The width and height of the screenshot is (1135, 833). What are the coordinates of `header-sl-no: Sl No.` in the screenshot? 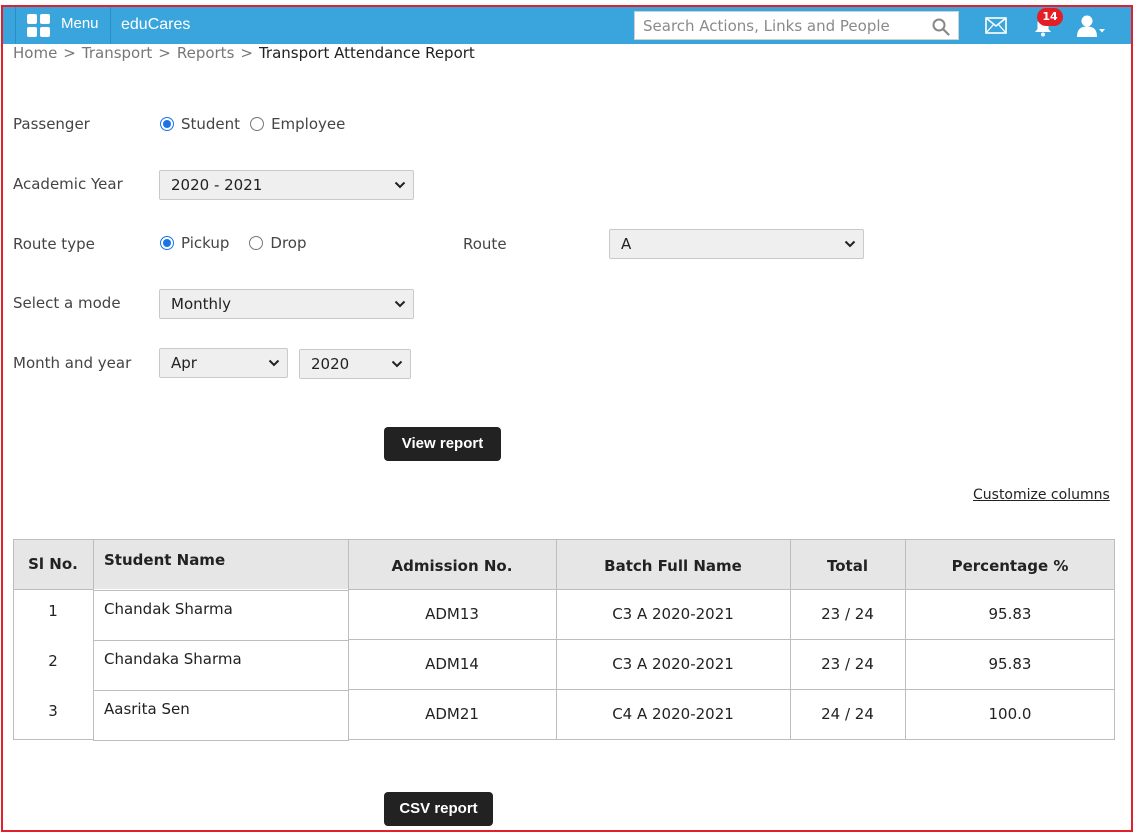 It's located at (53, 564).